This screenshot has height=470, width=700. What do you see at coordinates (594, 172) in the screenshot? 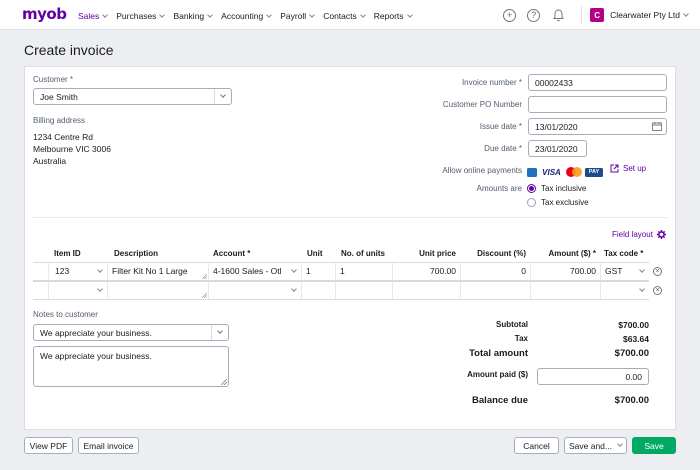
I see `bpay-logo: PAY` at bounding box center [594, 172].